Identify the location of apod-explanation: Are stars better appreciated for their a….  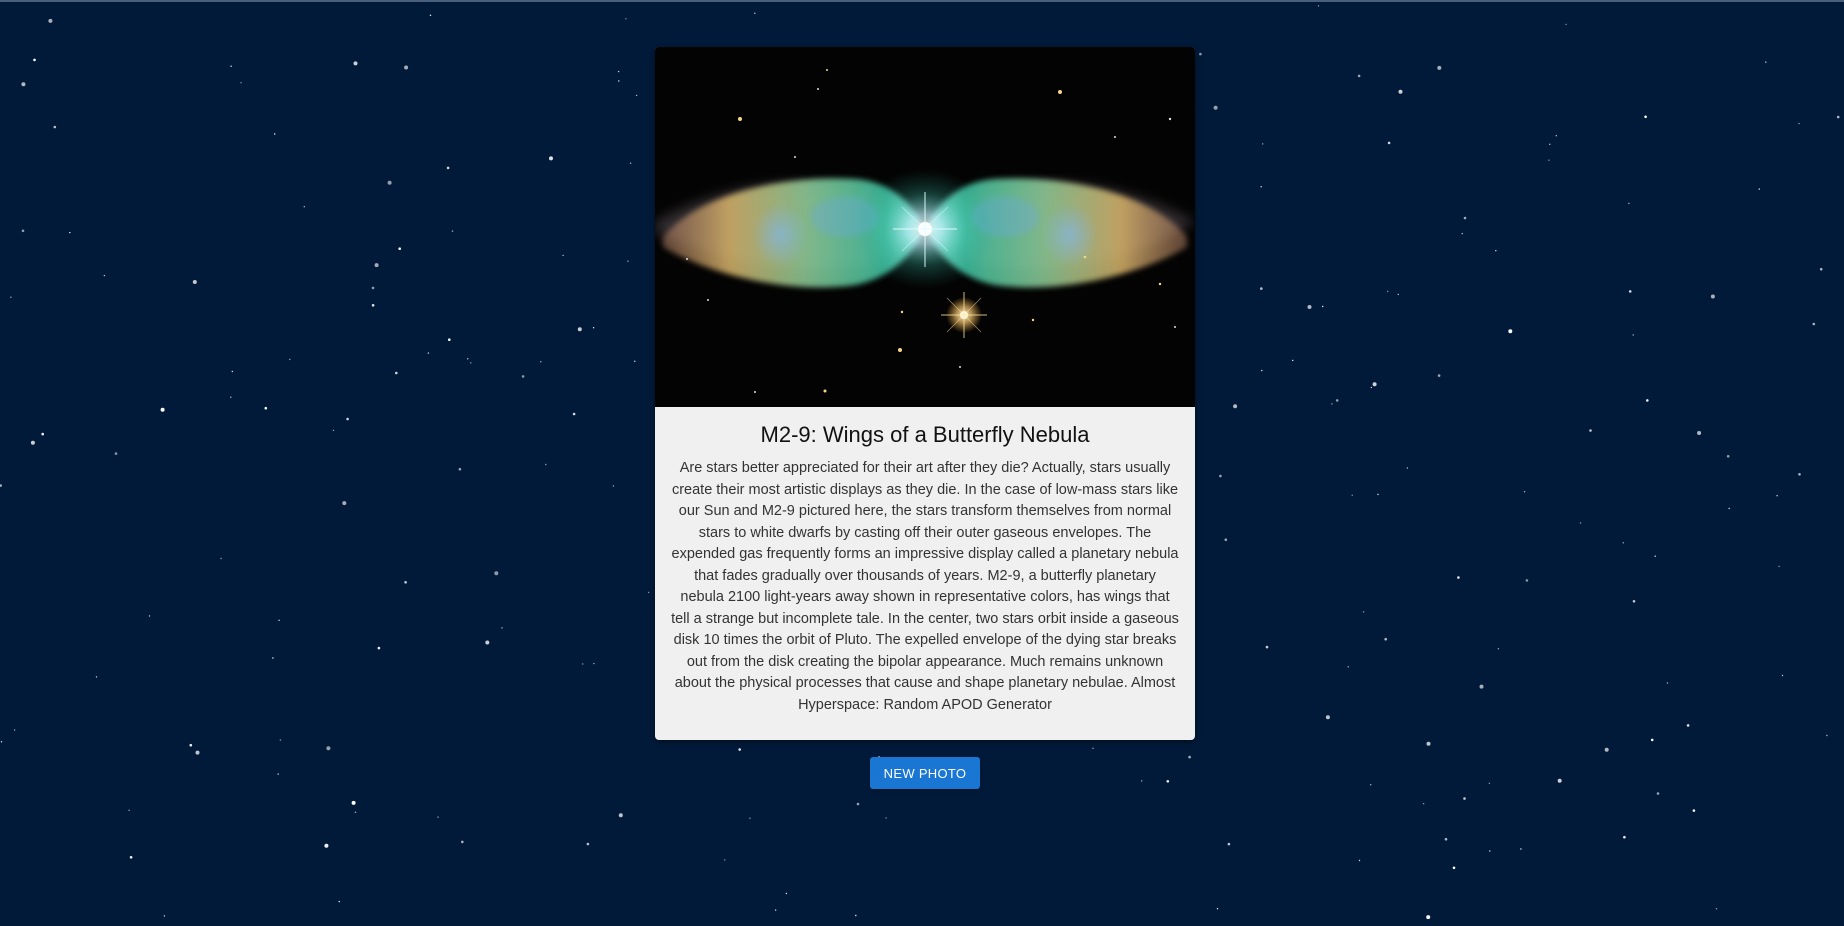
(925, 586).